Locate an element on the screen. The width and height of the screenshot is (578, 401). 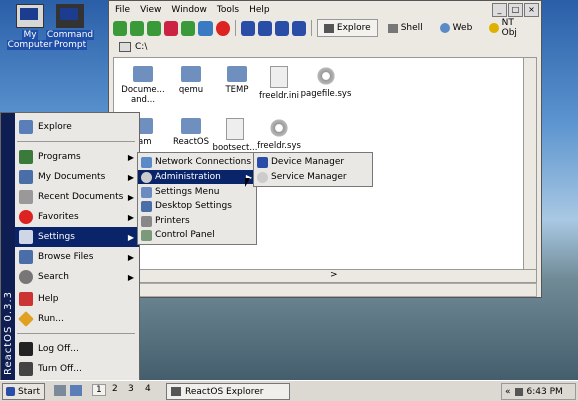
submenu-item-control-panel: Control Panel is located at coordinates (197, 235).